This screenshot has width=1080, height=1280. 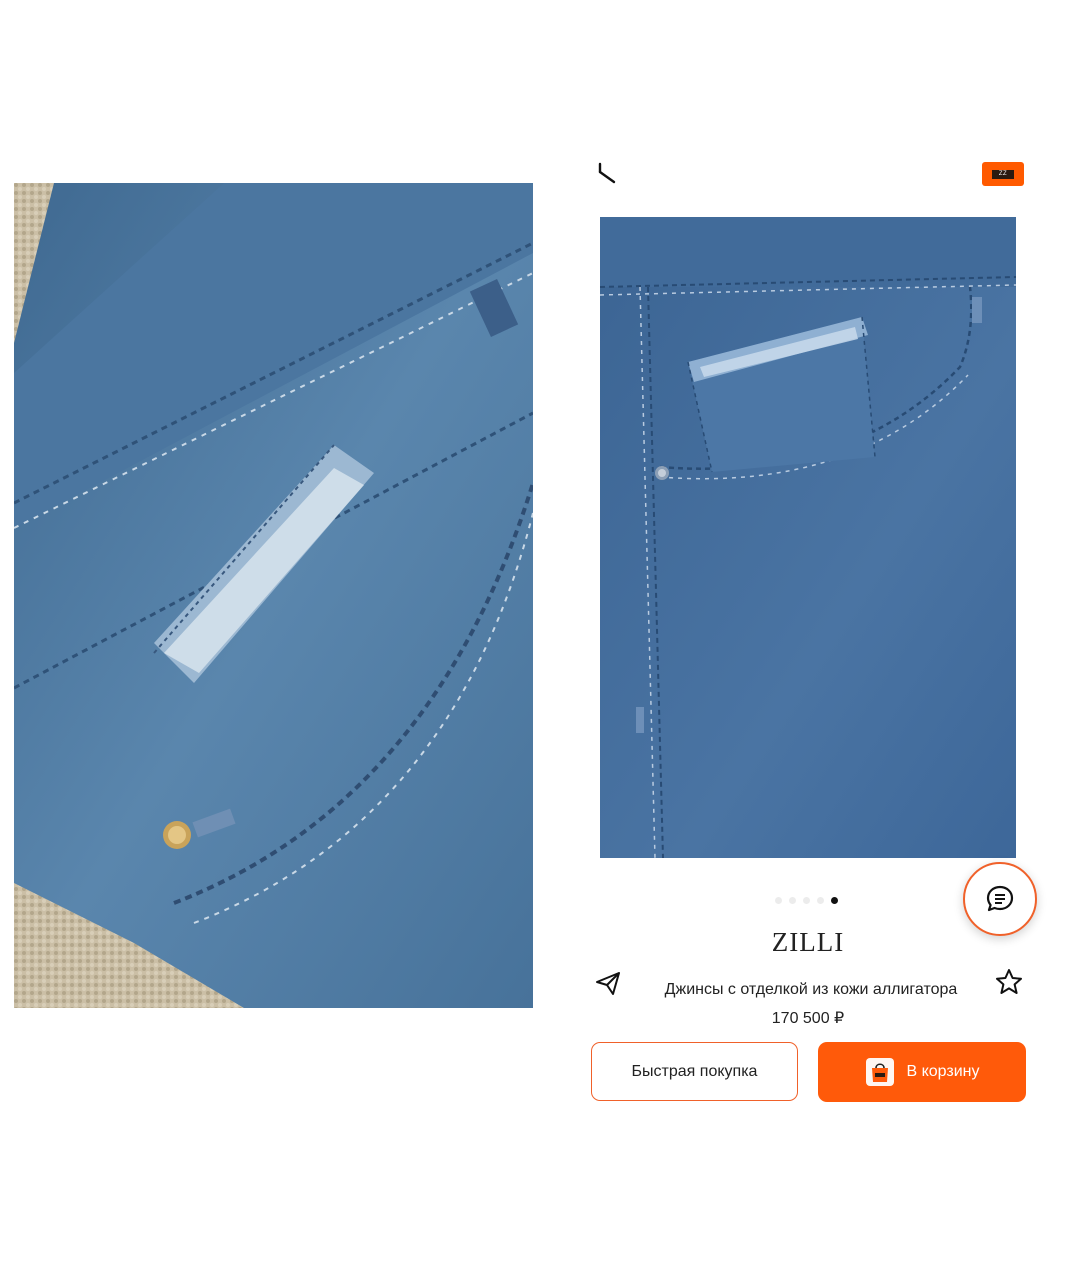 I want to click on back-arrow-icon, so click(x=607, y=171).